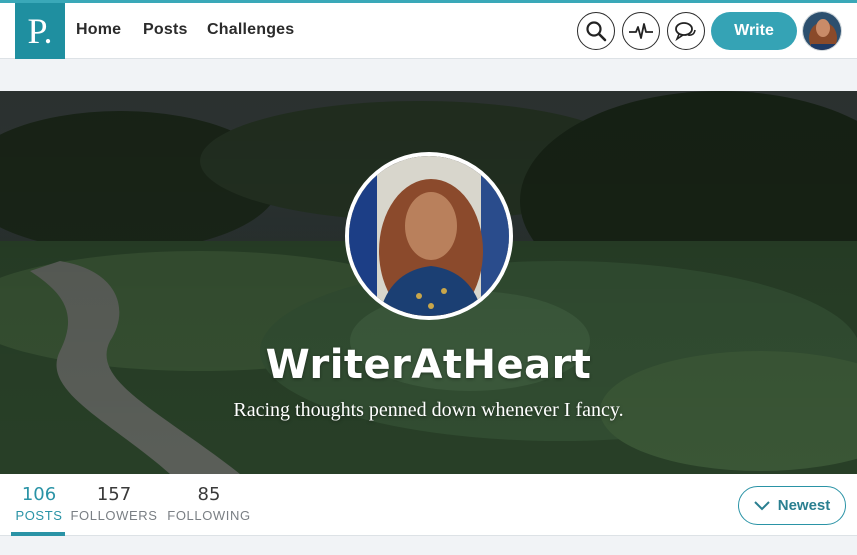  What do you see at coordinates (754, 31) in the screenshot?
I see `write-button: Write` at bounding box center [754, 31].